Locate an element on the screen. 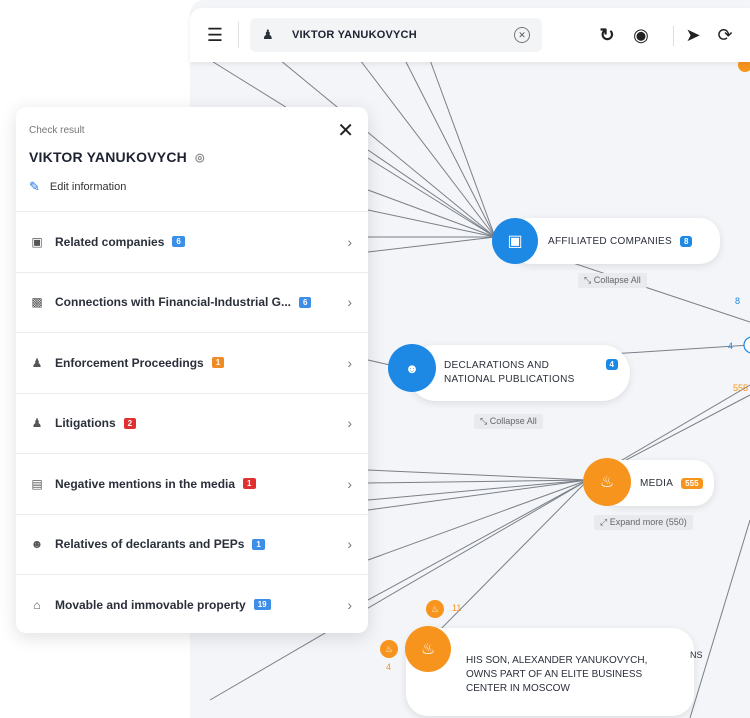 This screenshot has width=750, height=718. count-badge: 2 is located at coordinates (130, 423).